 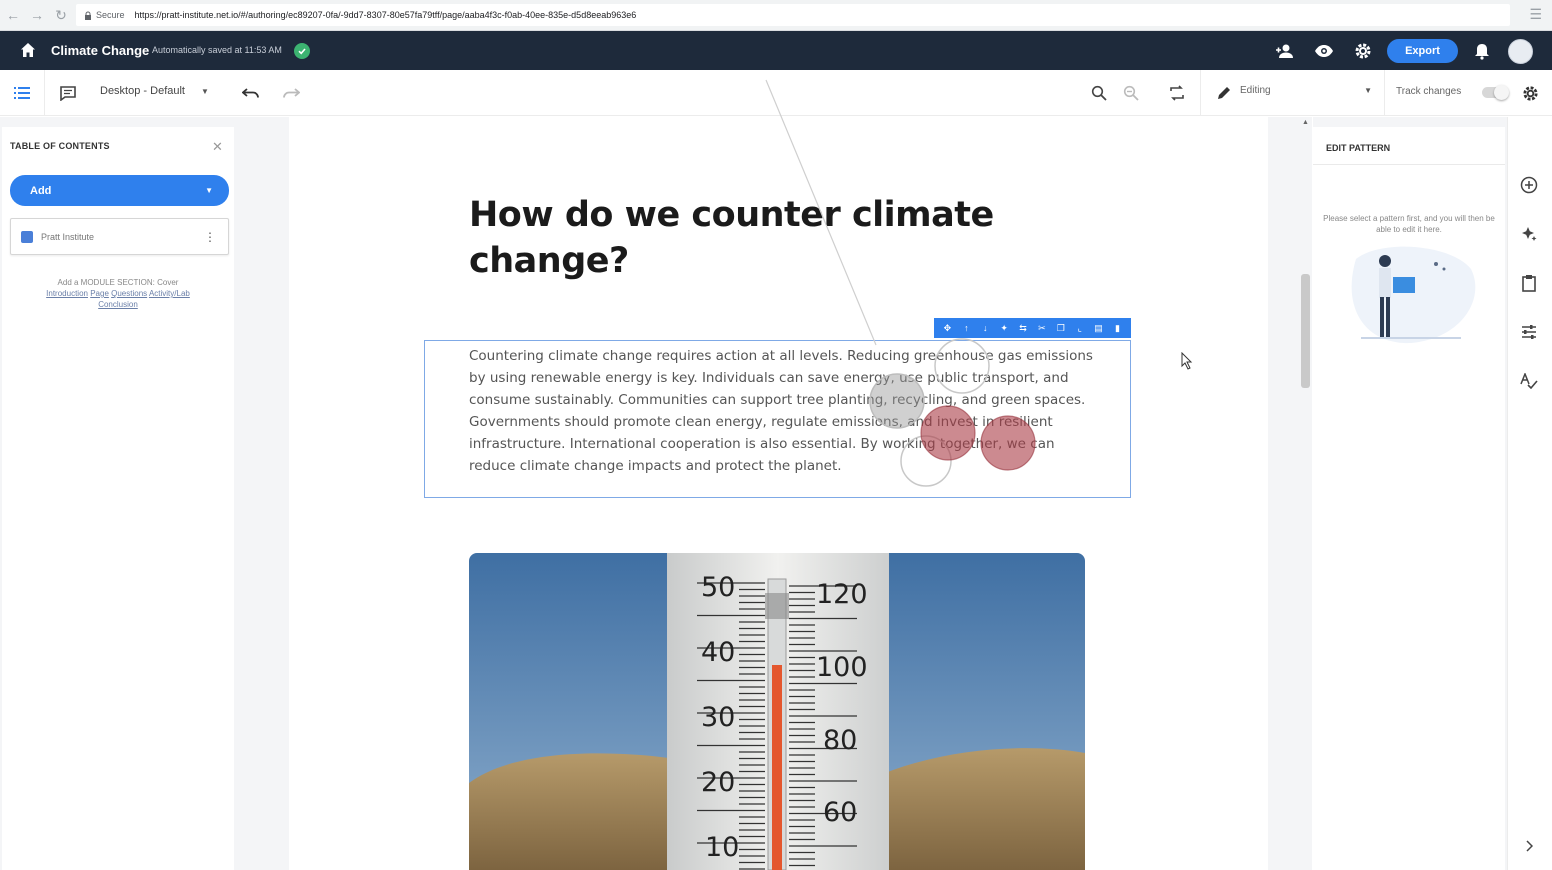 I want to click on scale-left-50: 50, so click(x=718, y=587).